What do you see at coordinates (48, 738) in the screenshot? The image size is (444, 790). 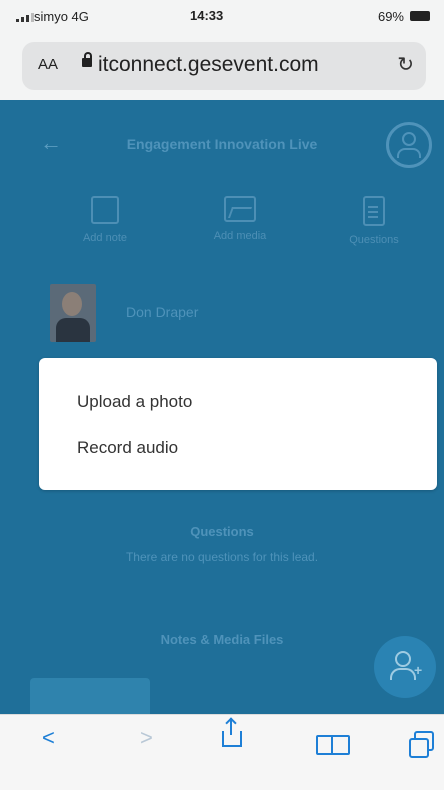 I see `back-chevron-icon: <` at bounding box center [48, 738].